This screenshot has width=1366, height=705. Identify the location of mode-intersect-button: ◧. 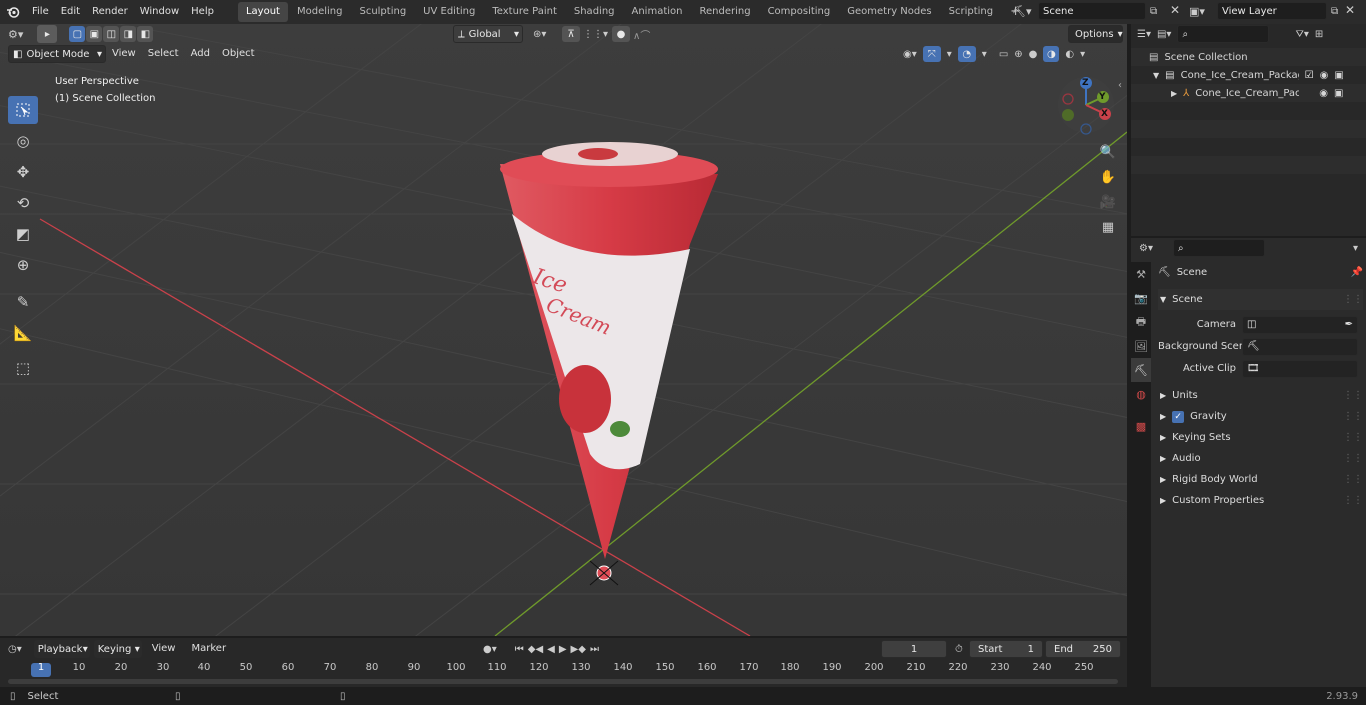
(145, 34).